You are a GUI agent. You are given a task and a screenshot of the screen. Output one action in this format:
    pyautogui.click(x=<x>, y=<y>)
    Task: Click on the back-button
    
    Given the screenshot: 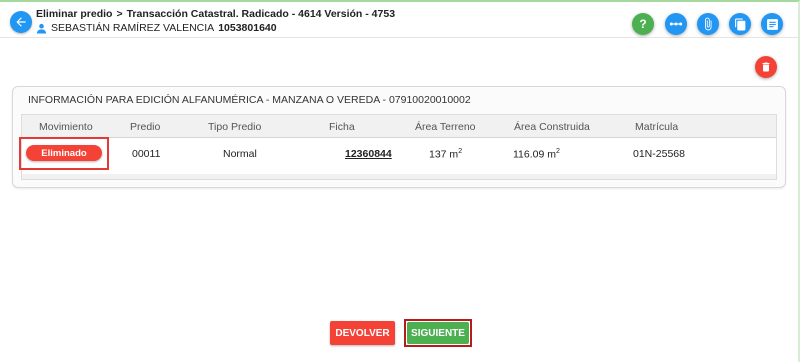 What is the action you would take?
    pyautogui.click(x=21, y=22)
    